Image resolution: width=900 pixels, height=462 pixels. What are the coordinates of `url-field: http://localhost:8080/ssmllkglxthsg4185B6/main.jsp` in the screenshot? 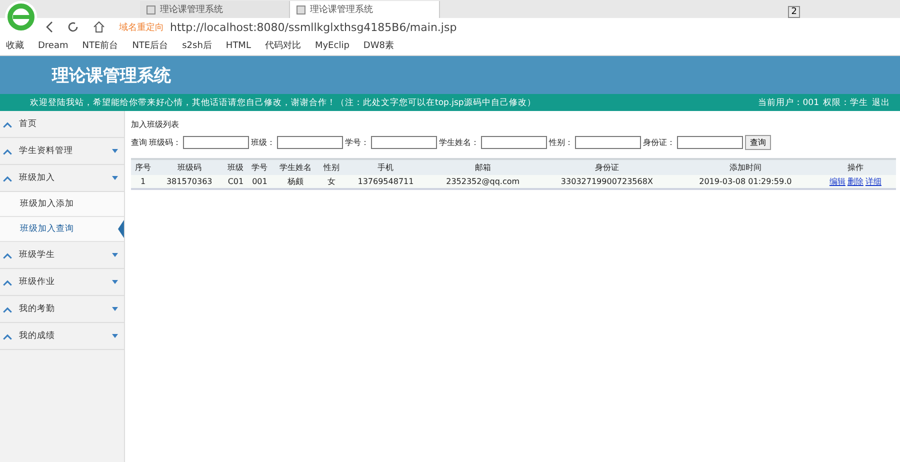 It's located at (313, 27).